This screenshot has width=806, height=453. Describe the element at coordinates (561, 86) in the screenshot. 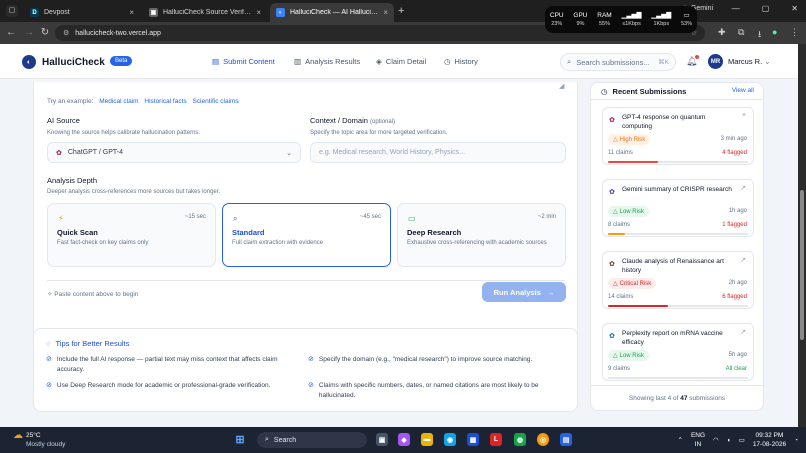

I see `textarea-resize-handle: ◢` at that location.